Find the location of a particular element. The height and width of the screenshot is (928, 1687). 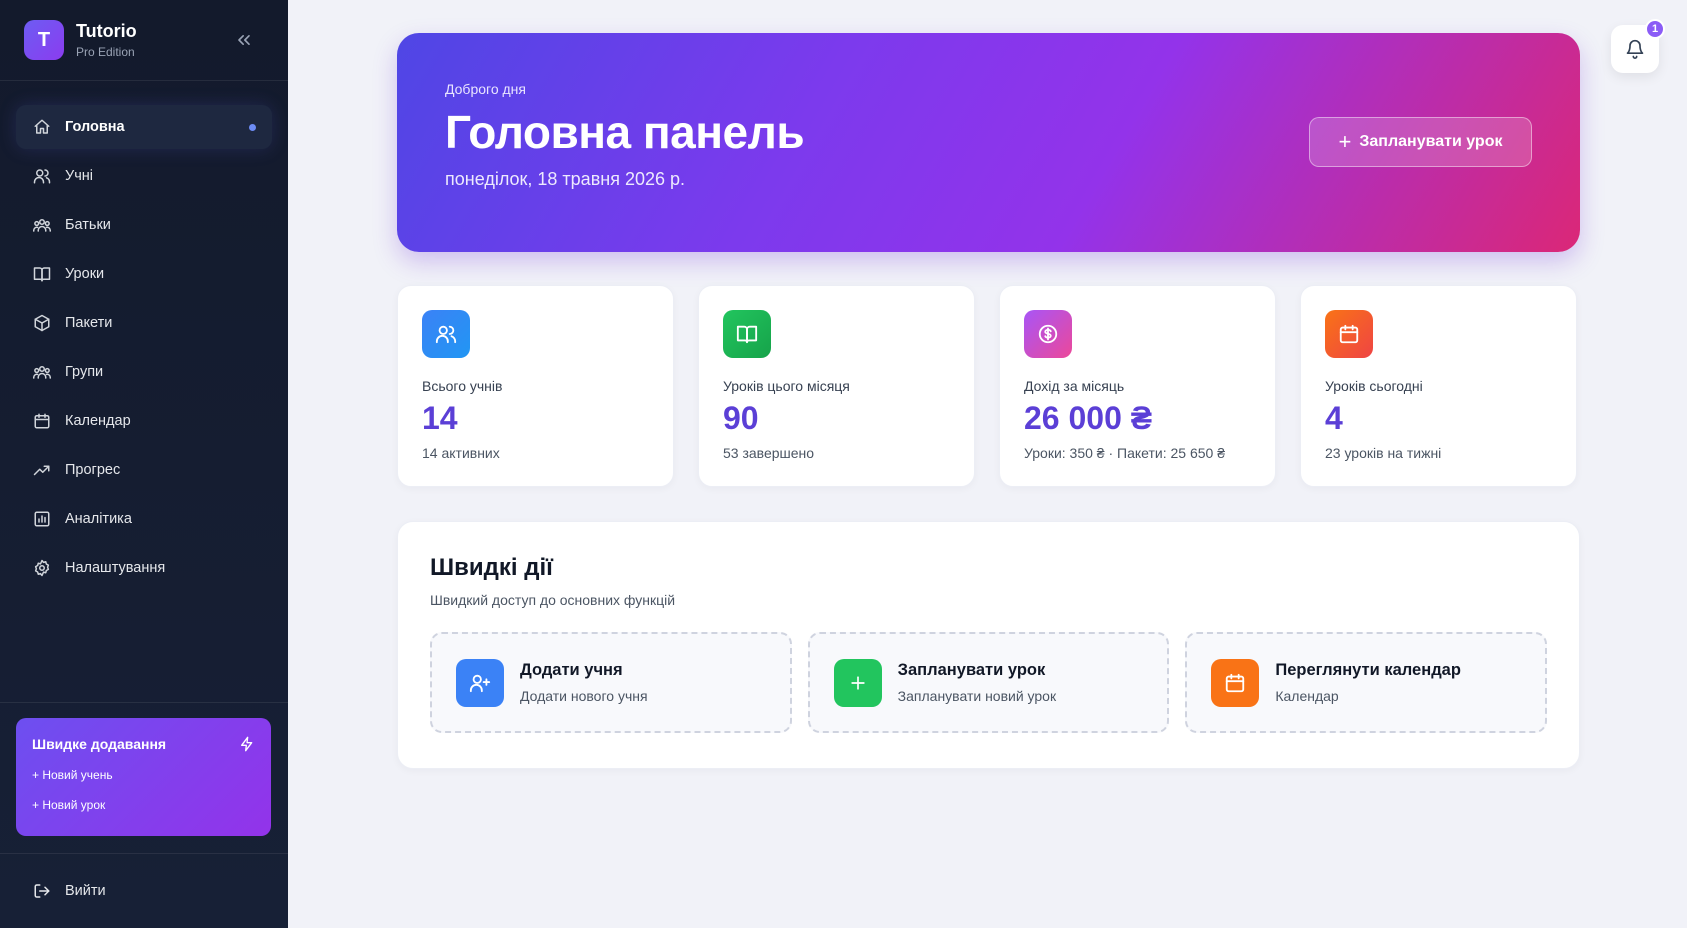

logout-icon is located at coordinates (42, 891).